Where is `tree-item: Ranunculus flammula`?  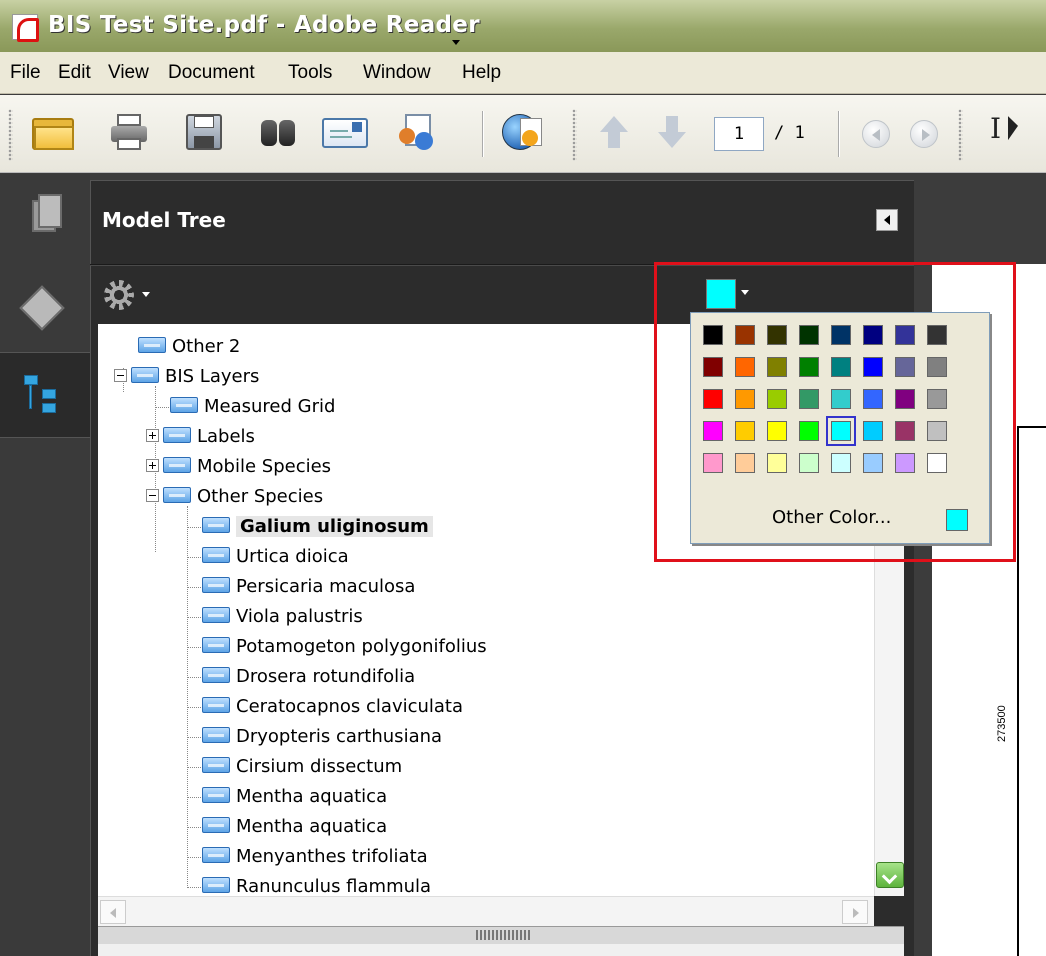
tree-item: Ranunculus flammula is located at coordinates (316, 884).